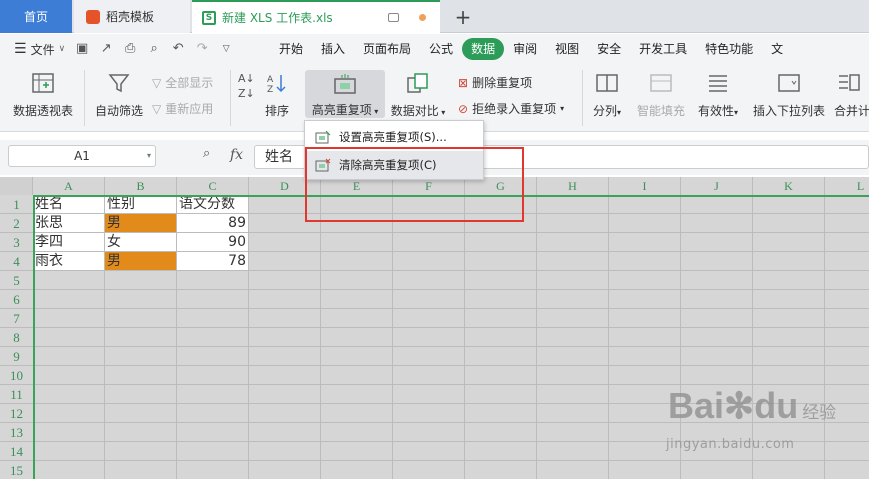  Describe the element at coordinates (16, 451) in the screenshot. I see `row-header-14: 14` at that location.